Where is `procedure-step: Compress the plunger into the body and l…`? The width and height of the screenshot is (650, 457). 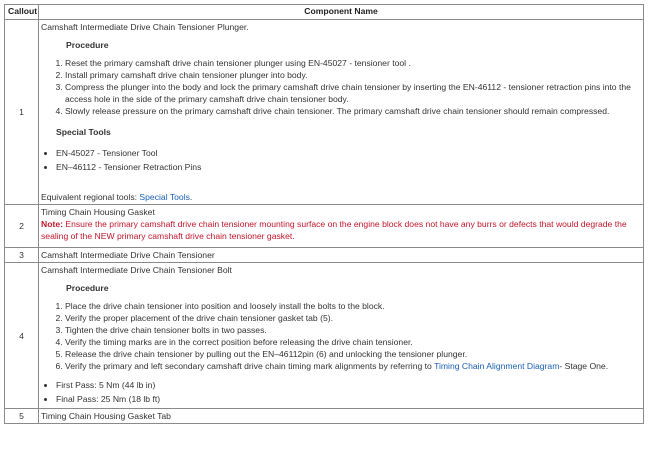
procedure-step: Compress the plunger into the body and l… is located at coordinates (352, 93).